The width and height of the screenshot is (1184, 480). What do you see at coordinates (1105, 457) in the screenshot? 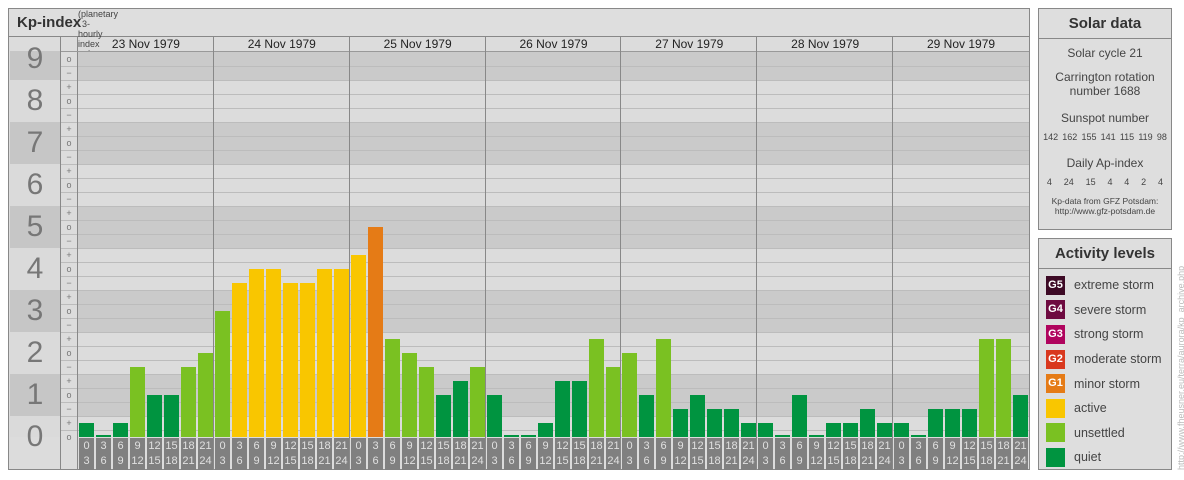
I see `legend-item: quiet` at bounding box center [1105, 457].